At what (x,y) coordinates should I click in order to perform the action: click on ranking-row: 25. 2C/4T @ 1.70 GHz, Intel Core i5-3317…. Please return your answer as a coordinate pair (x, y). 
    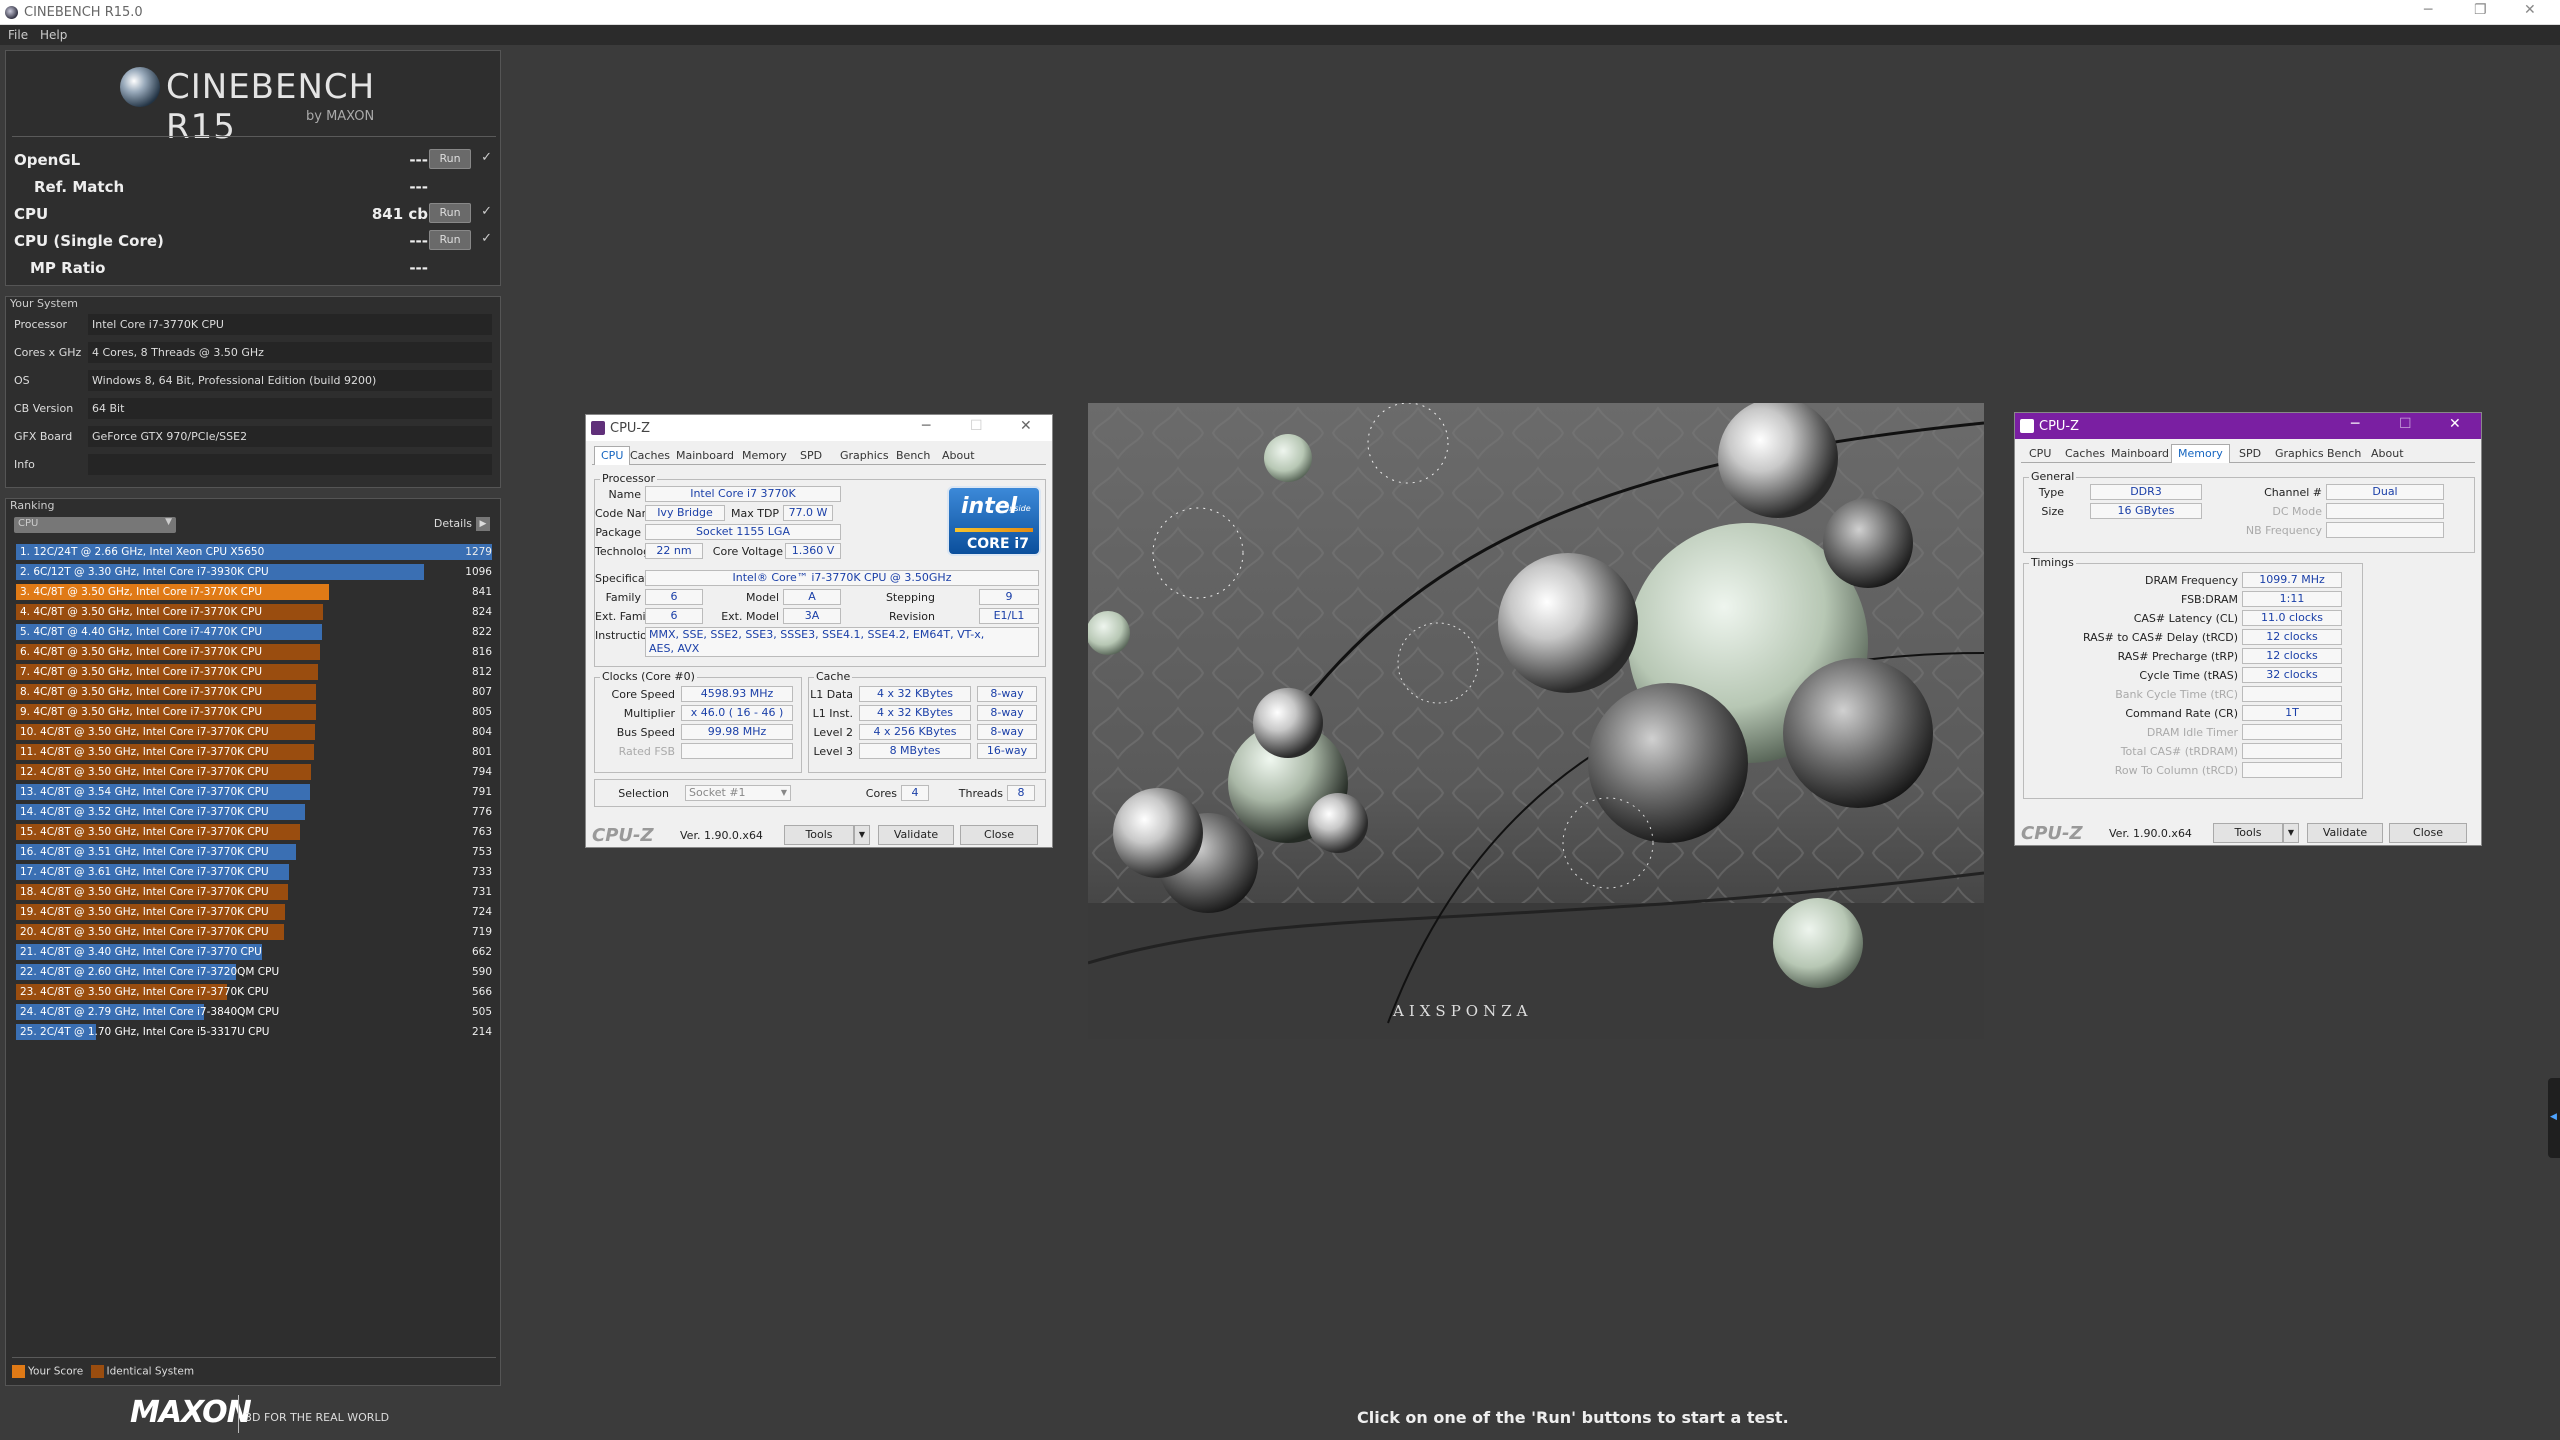
    Looking at the image, I should click on (254, 1032).